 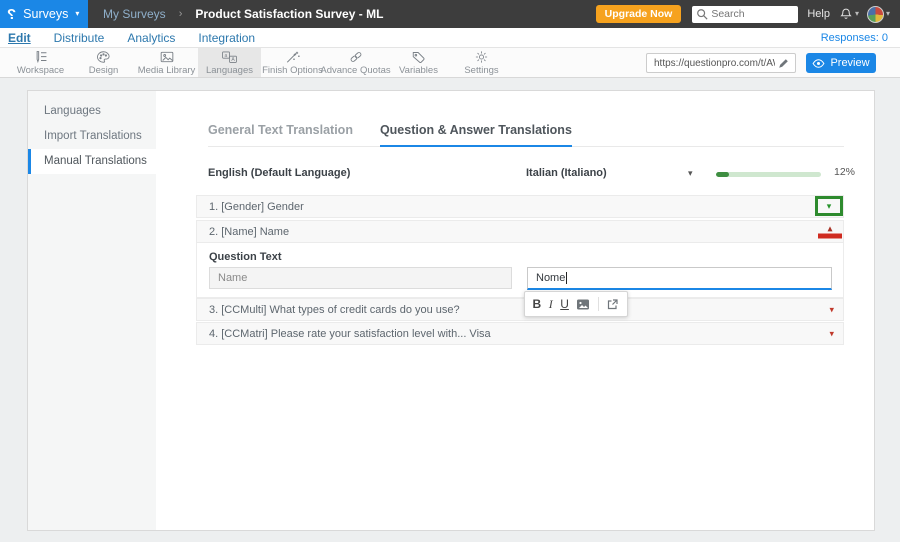 I want to click on global-search, so click(x=745, y=14).